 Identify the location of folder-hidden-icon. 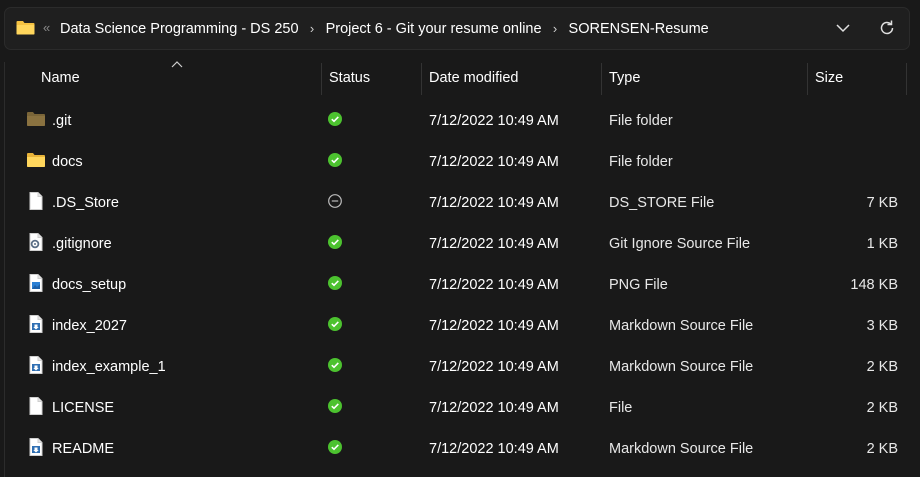
(36, 119).